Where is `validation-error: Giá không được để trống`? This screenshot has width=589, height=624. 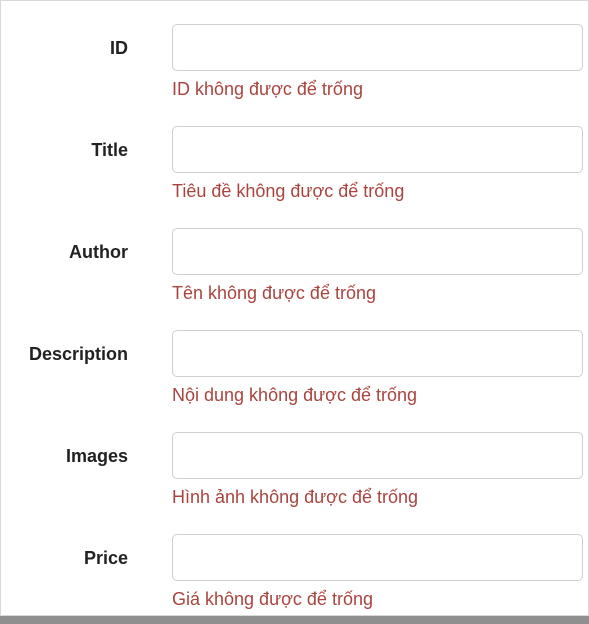
validation-error: Giá không được để trống is located at coordinates (272, 599).